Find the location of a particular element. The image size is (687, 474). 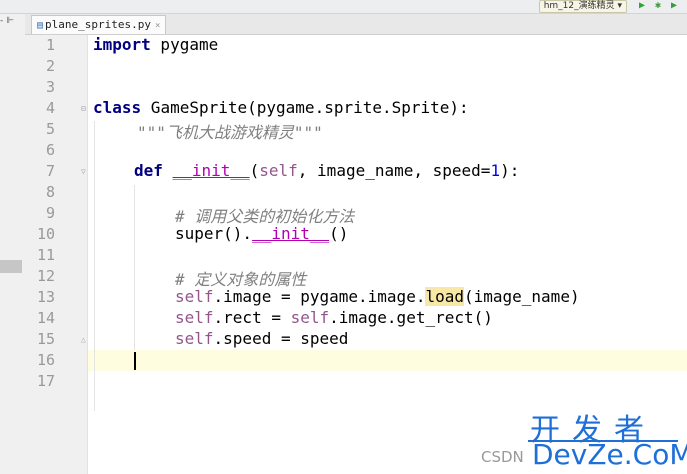

top-toolbar: hm_12_演练精灵 ▾ ▶ ✱ ▶ is located at coordinates (343, 7).